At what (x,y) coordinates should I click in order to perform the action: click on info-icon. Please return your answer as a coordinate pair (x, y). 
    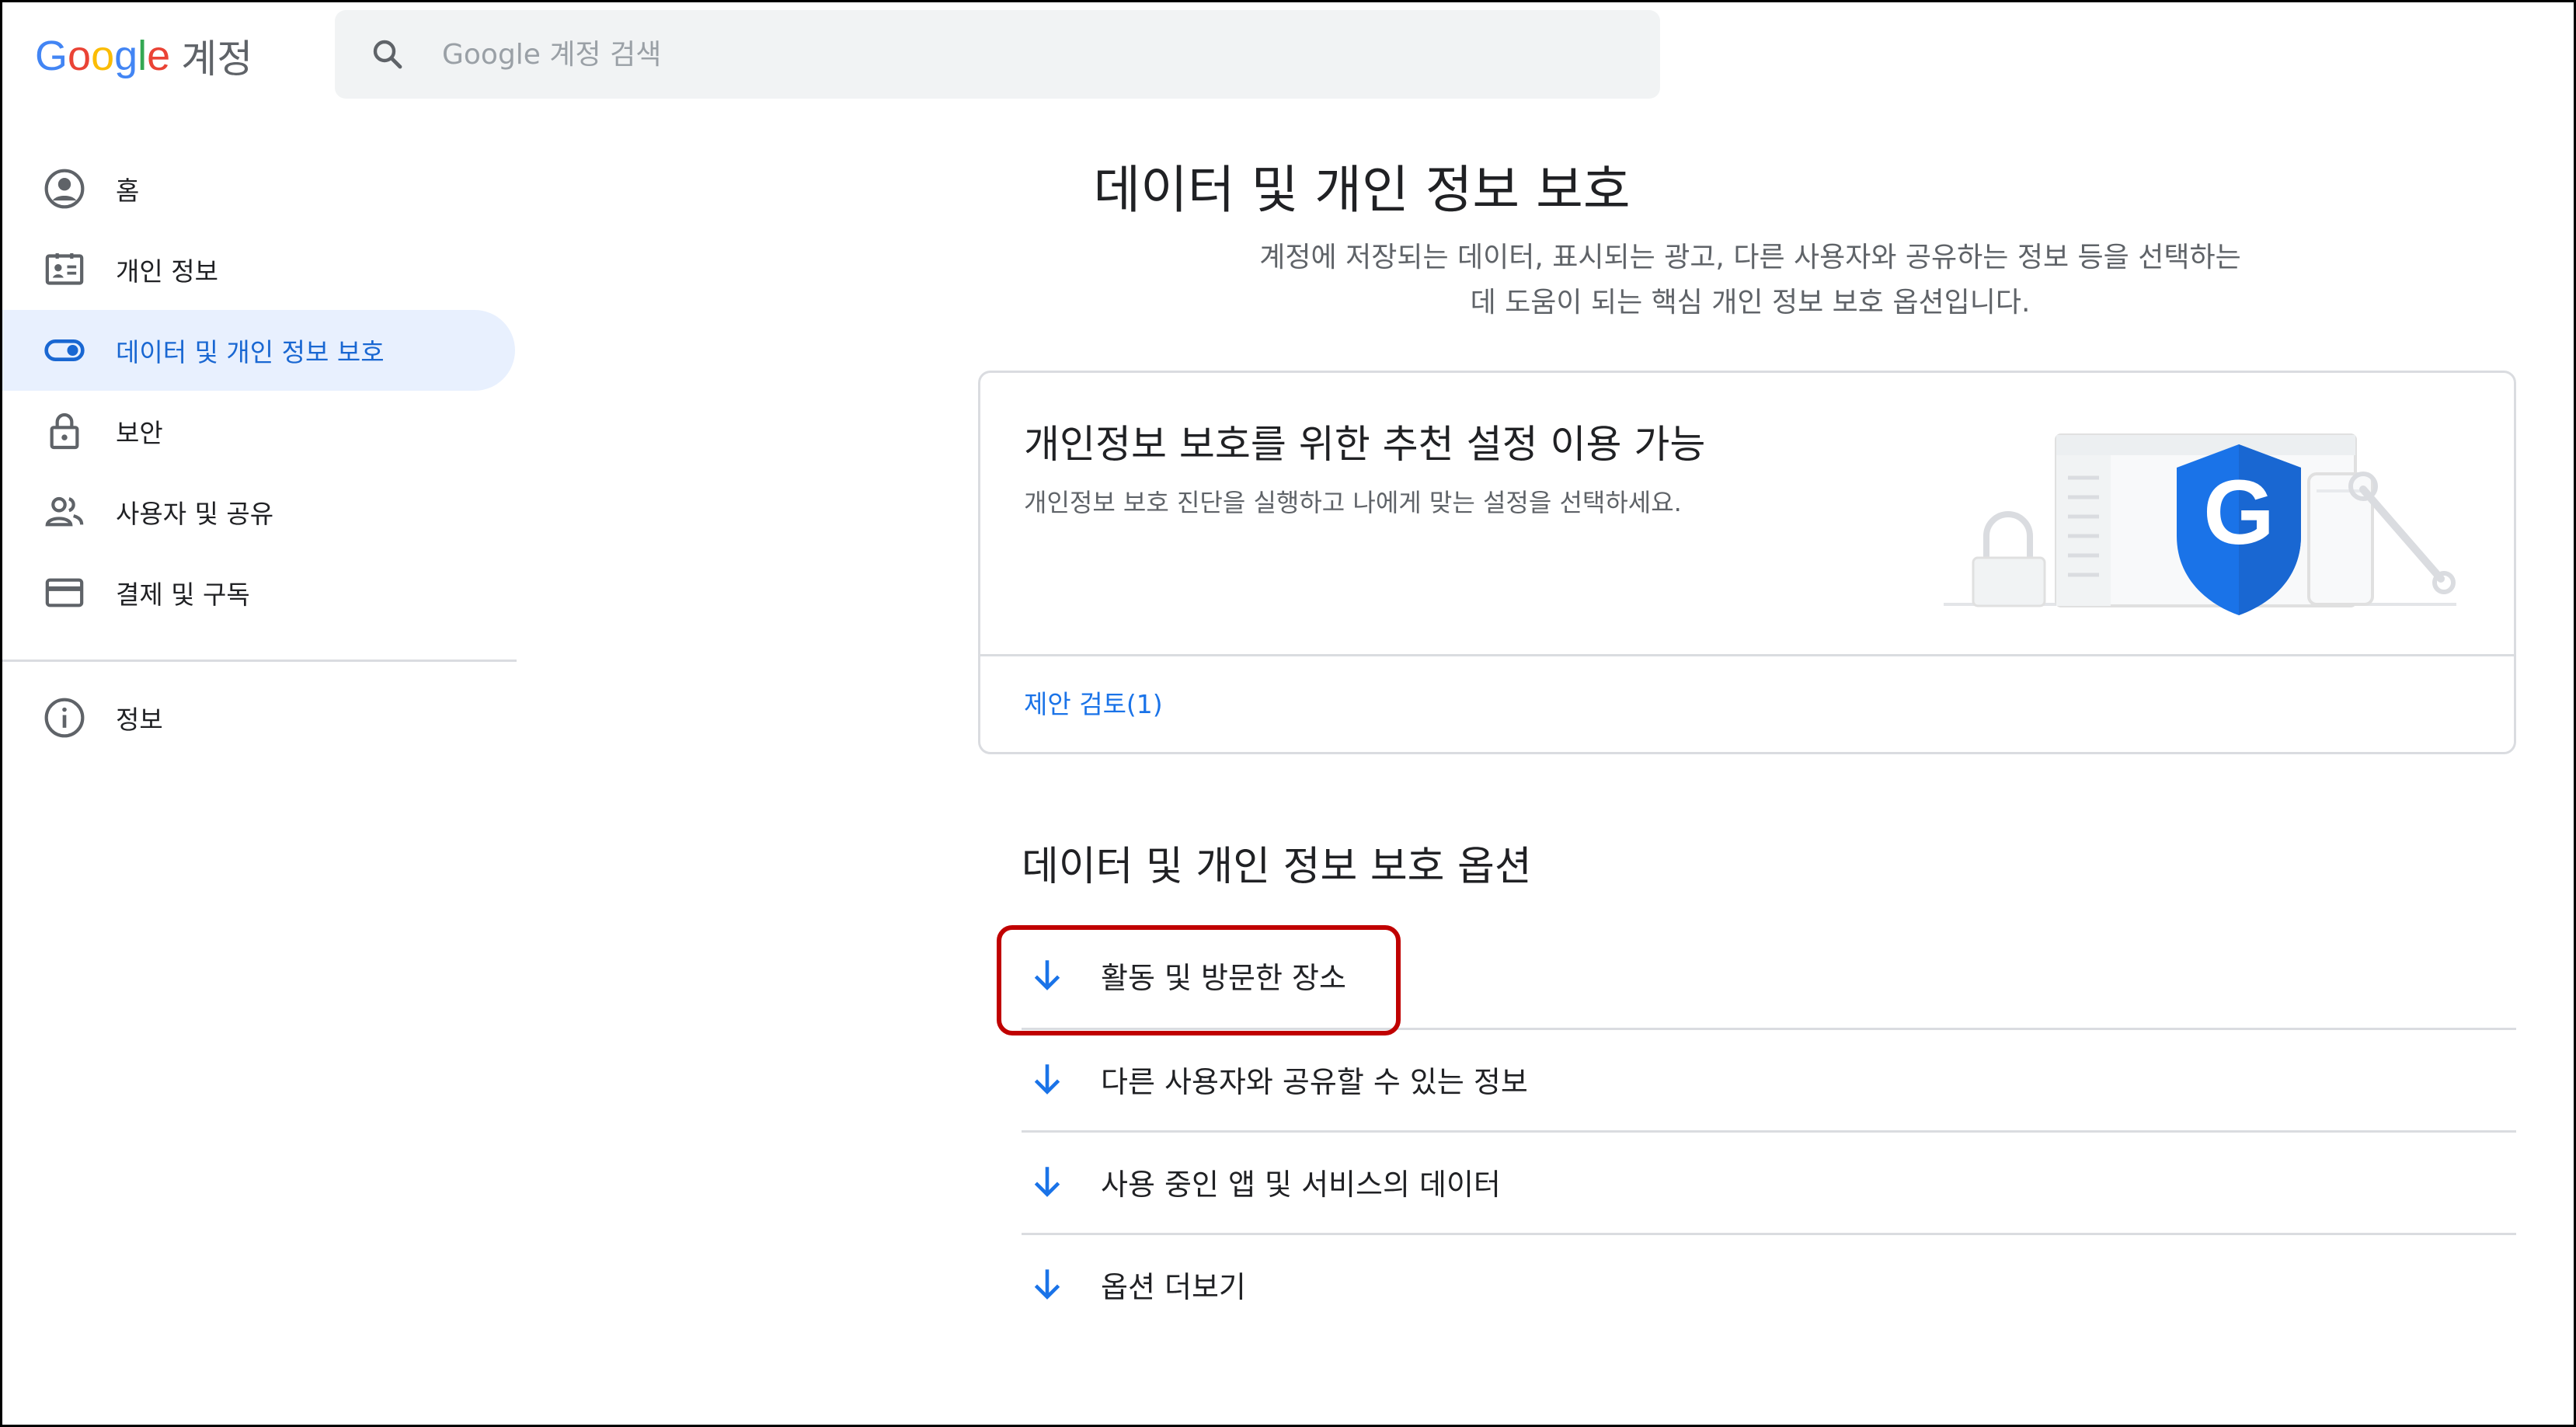
    Looking at the image, I should click on (64, 718).